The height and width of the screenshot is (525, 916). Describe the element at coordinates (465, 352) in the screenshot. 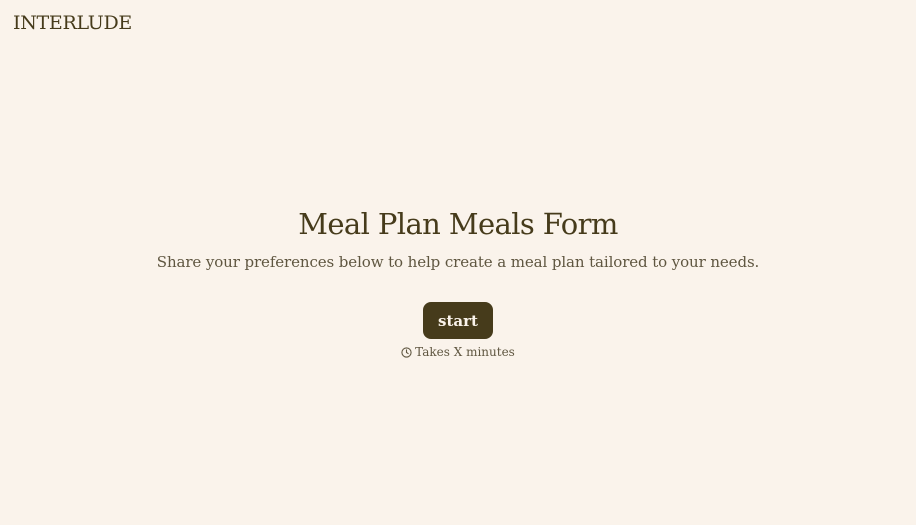

I see `duration-text: Takes X minutes` at that location.